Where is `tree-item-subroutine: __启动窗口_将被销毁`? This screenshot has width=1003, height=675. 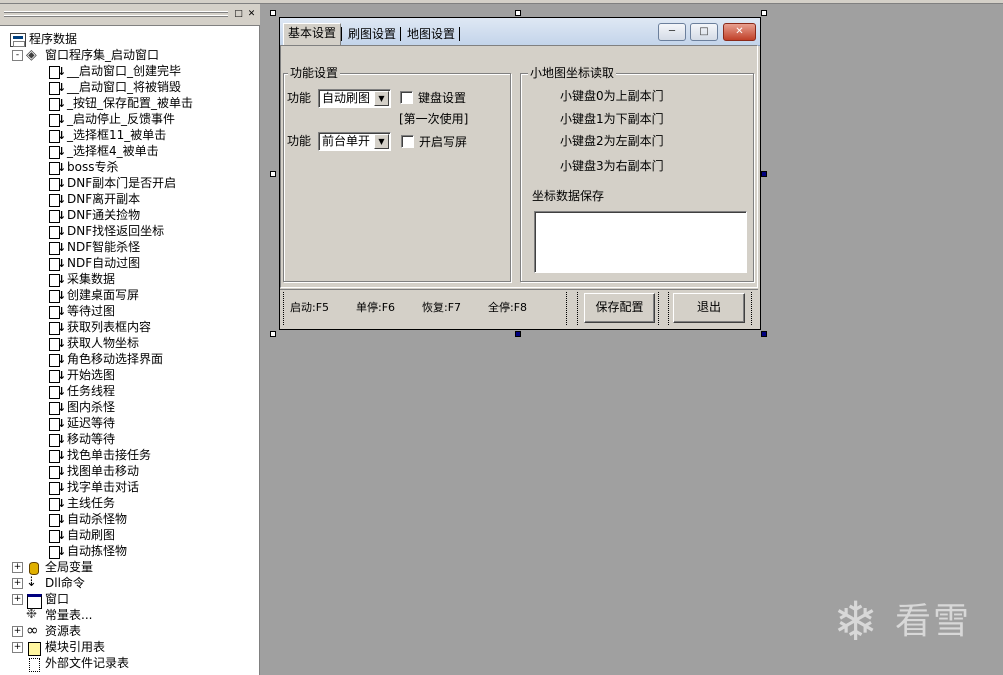
tree-item-subroutine: __启动窗口_将被销毁 is located at coordinates (114, 87).